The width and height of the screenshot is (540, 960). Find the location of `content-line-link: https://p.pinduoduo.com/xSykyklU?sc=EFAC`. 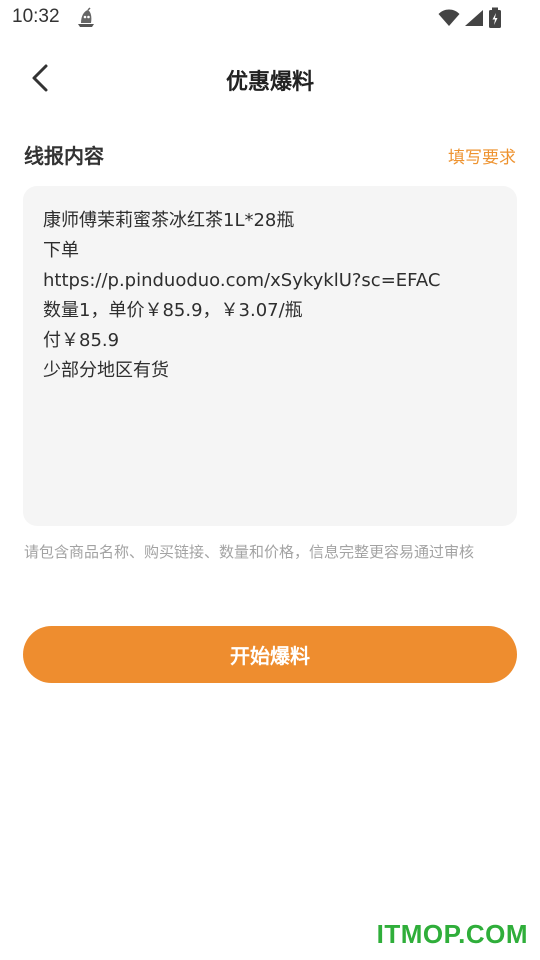

content-line-link: https://p.pinduoduo.com/xSykyklU?sc=EFAC is located at coordinates (242, 280).